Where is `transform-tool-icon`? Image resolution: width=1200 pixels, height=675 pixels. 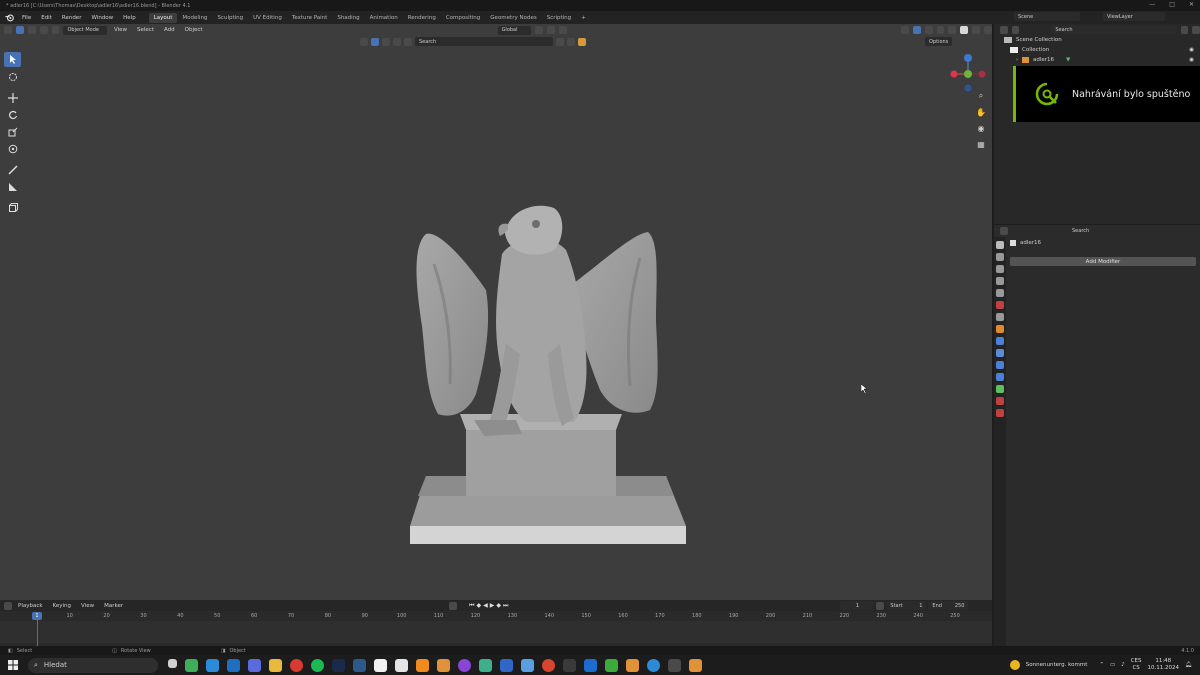
transform-tool-icon is located at coordinates (12, 148).